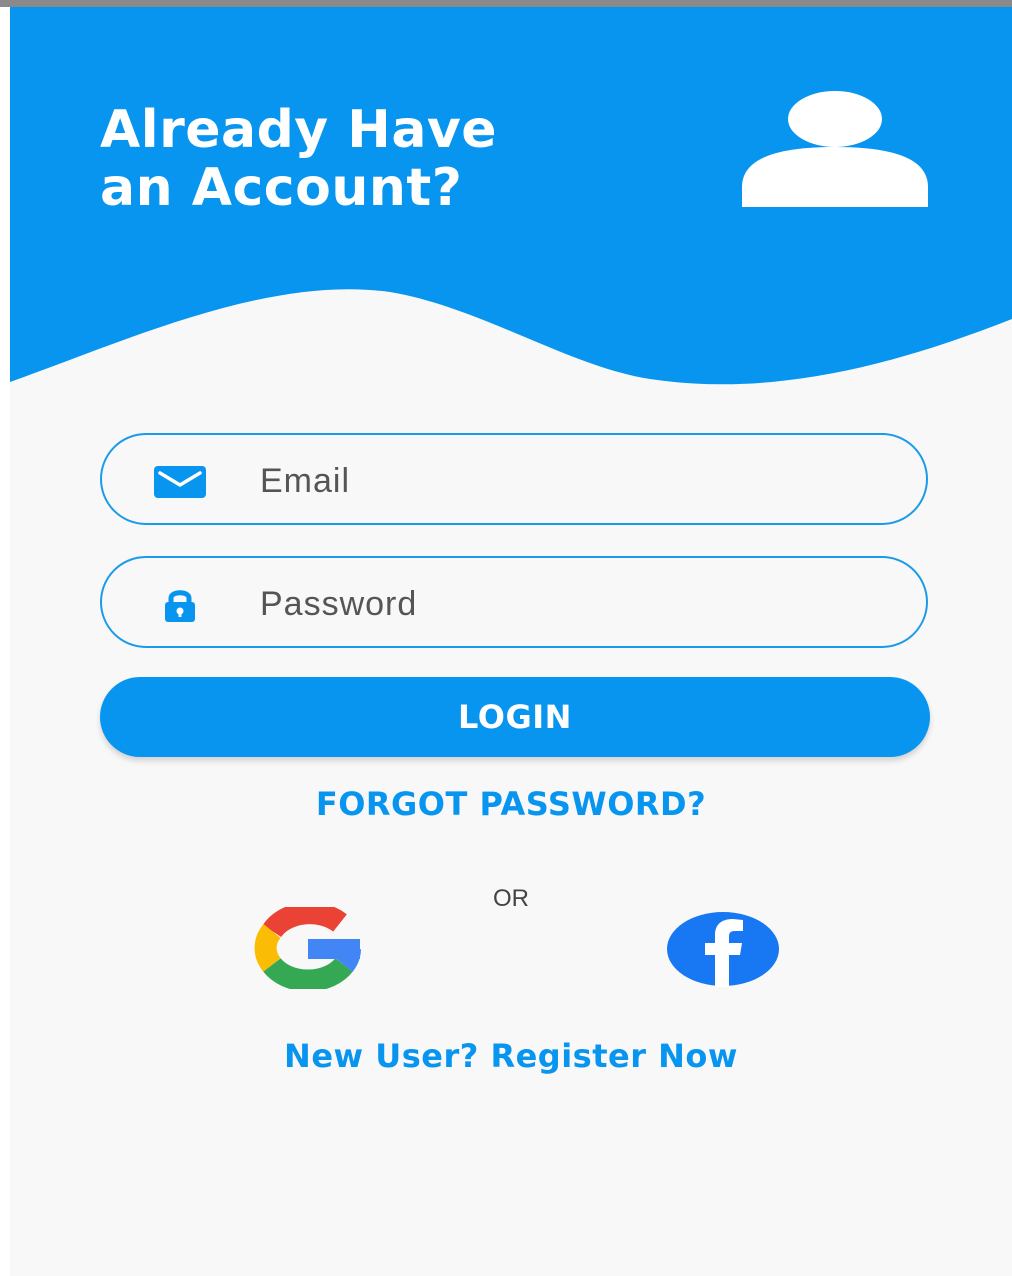 The width and height of the screenshot is (1012, 1276). I want to click on google-icon, so click(307, 947).